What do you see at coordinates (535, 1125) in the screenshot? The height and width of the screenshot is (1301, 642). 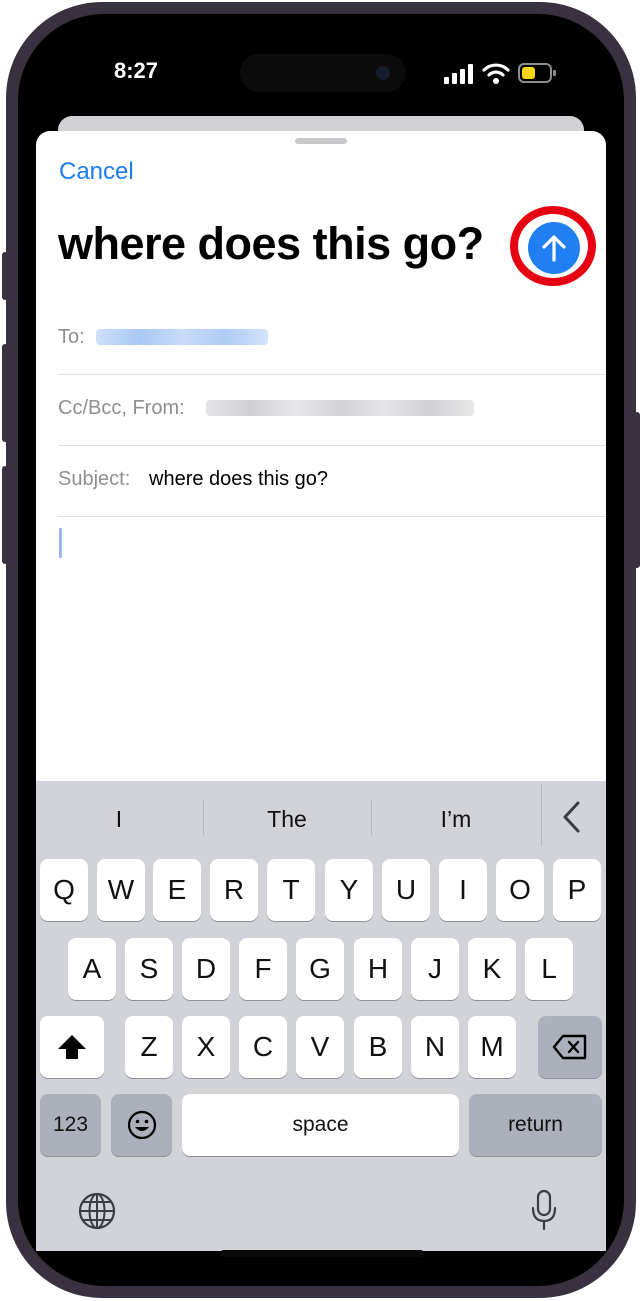 I see `return-key: return` at bounding box center [535, 1125].